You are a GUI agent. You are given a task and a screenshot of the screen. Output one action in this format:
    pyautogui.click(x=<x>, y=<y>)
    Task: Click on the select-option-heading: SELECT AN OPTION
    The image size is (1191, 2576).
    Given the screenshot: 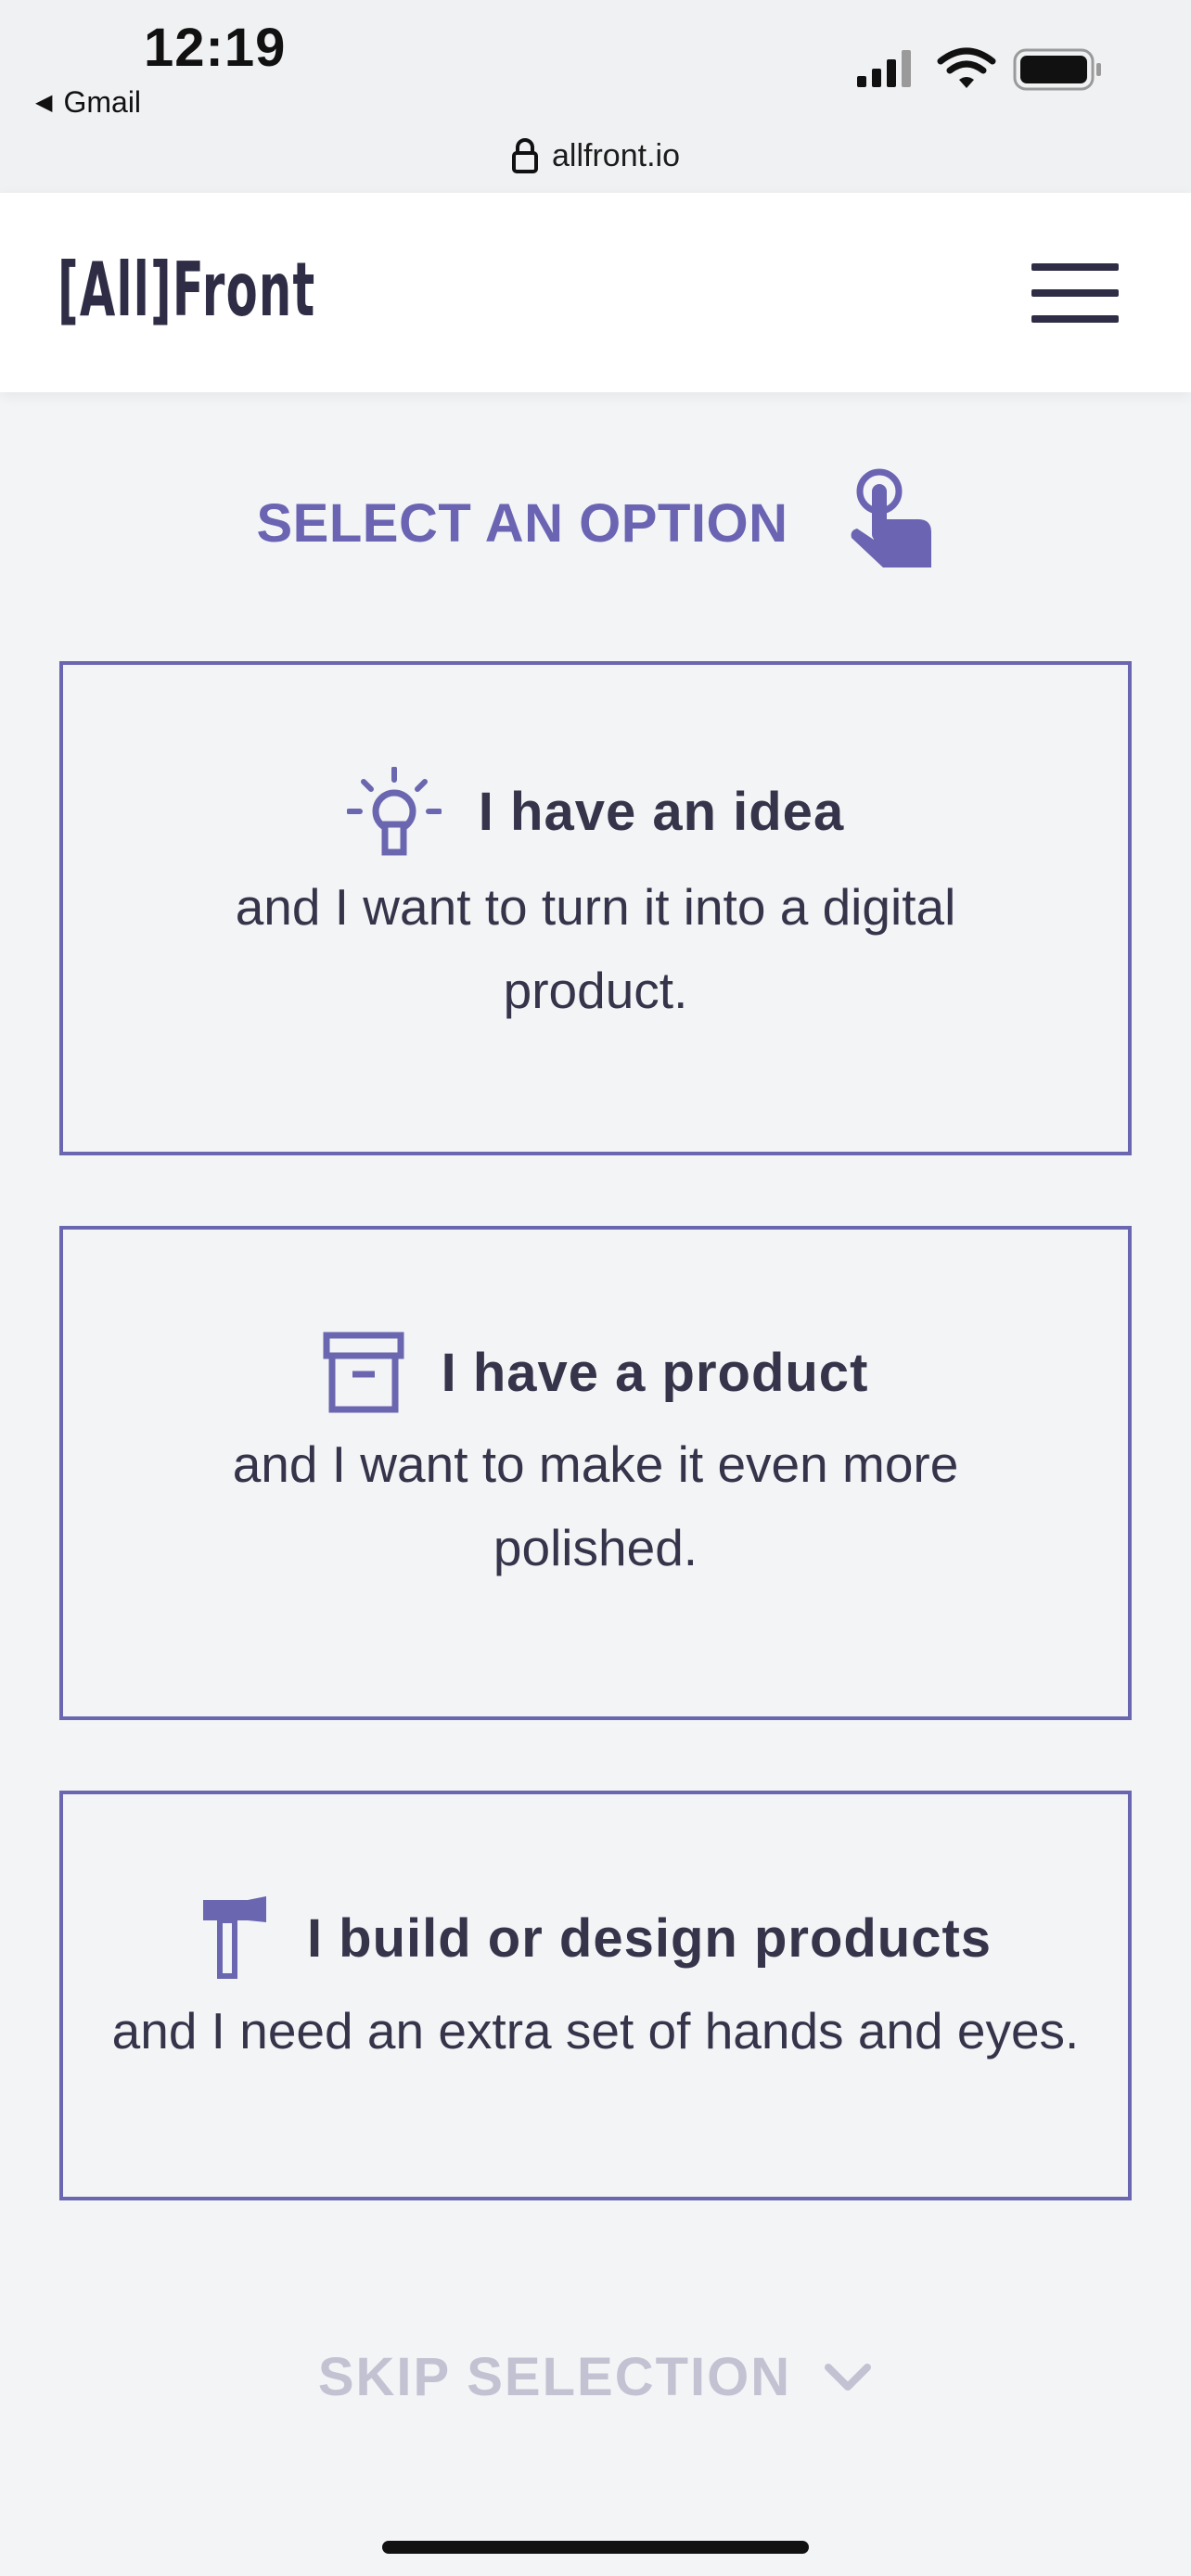 What is the action you would take?
    pyautogui.click(x=595, y=521)
    